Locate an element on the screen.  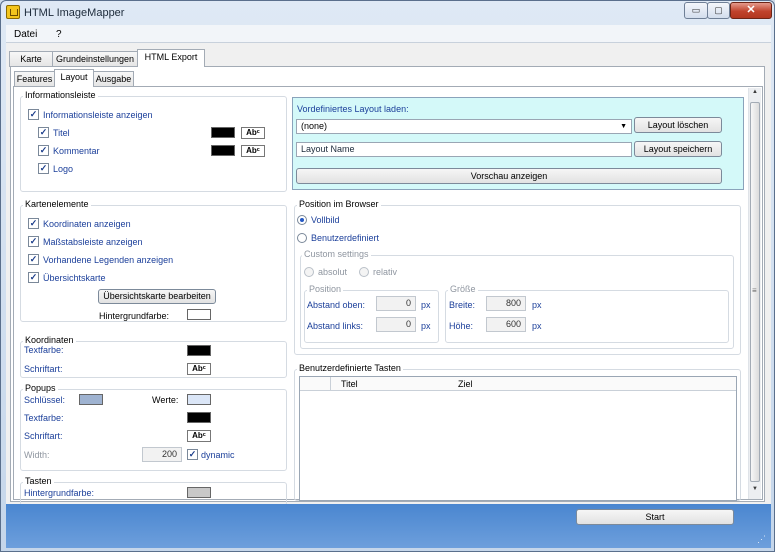
vertical-scrollbar: ▲ ≡ ▼ is located at coordinates (754, 293).